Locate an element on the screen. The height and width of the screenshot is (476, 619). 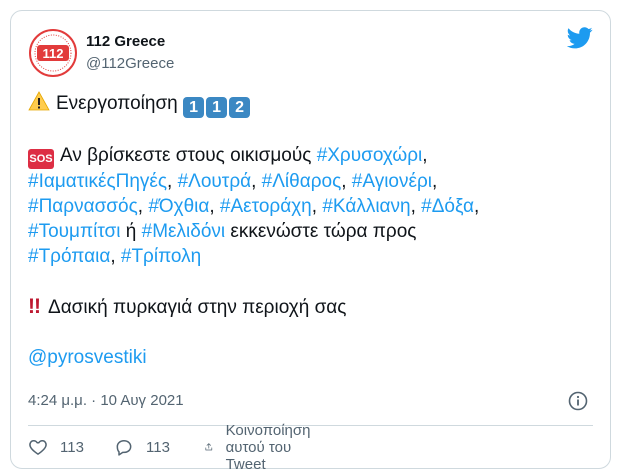
keycap-2-icon: 2 is located at coordinates (240, 107).